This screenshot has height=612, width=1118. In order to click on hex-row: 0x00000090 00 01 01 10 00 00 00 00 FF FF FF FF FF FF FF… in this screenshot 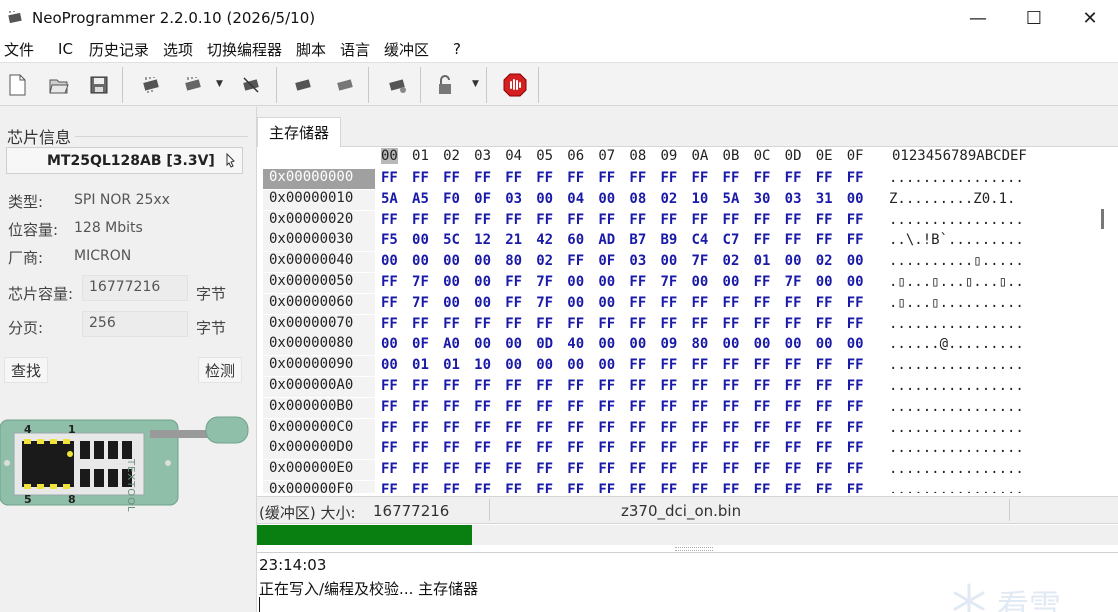, I will do `click(684, 366)`.